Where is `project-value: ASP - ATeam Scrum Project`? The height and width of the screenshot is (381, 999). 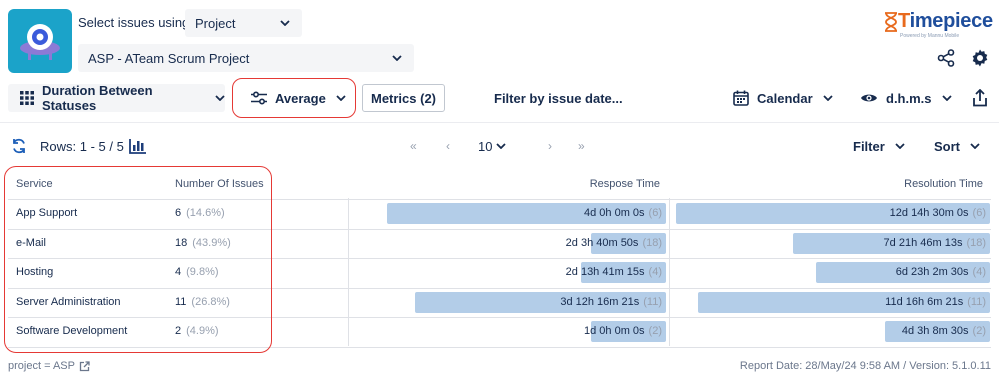 project-value: ASP - ATeam Scrum Project is located at coordinates (169, 58).